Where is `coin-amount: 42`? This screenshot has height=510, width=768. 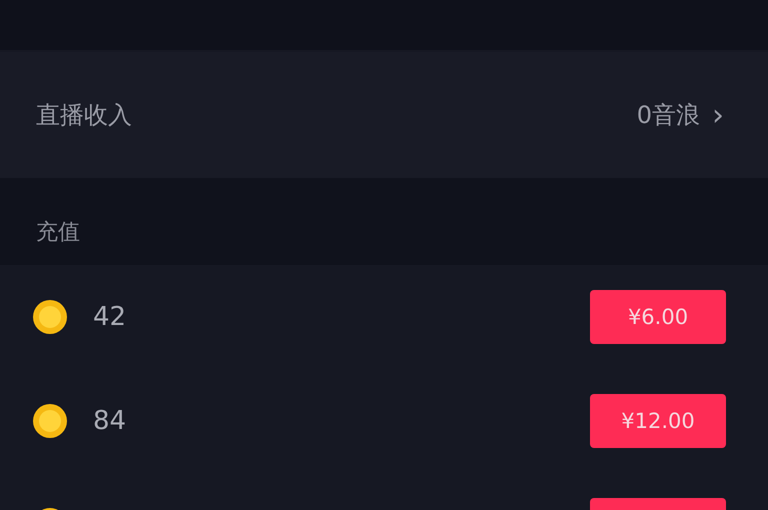
coin-amount: 42 is located at coordinates (109, 317).